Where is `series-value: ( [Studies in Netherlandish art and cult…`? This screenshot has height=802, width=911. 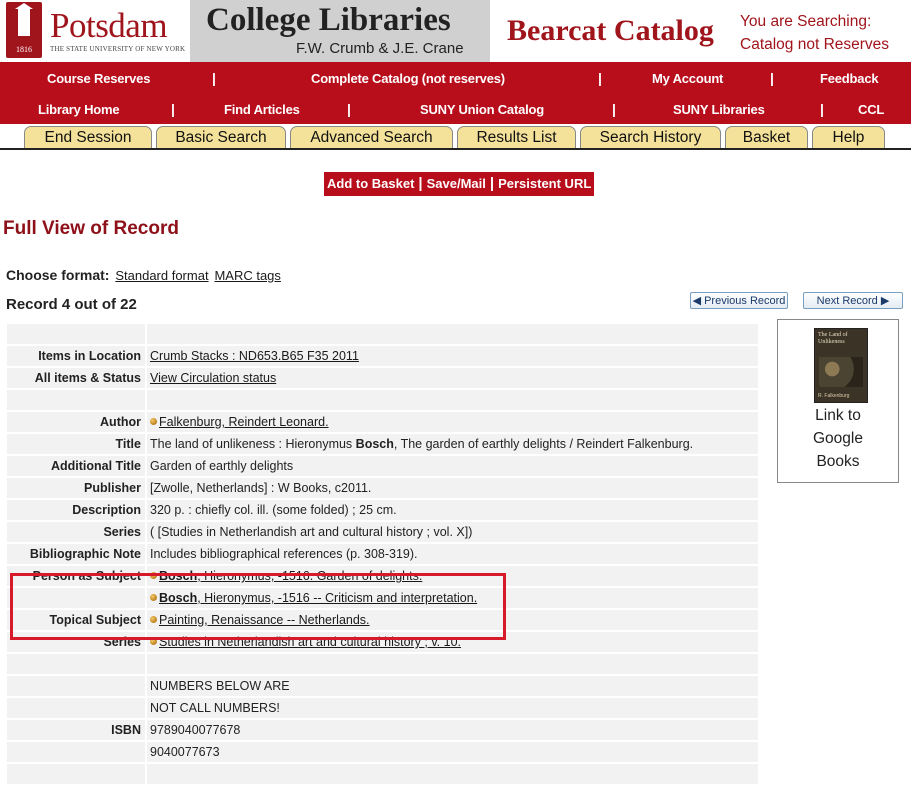 series-value: ( [Studies in Netherlandish art and cult… is located at coordinates (452, 532).